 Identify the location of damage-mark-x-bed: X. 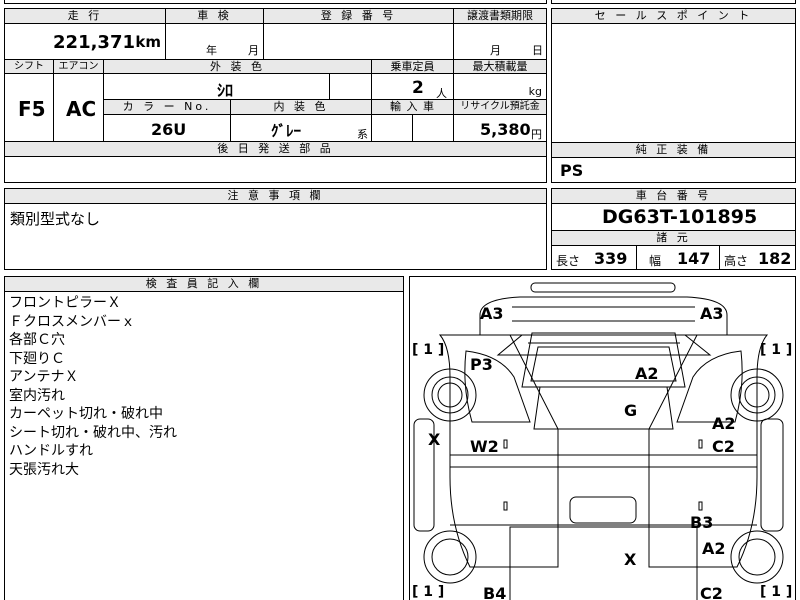
(630, 559).